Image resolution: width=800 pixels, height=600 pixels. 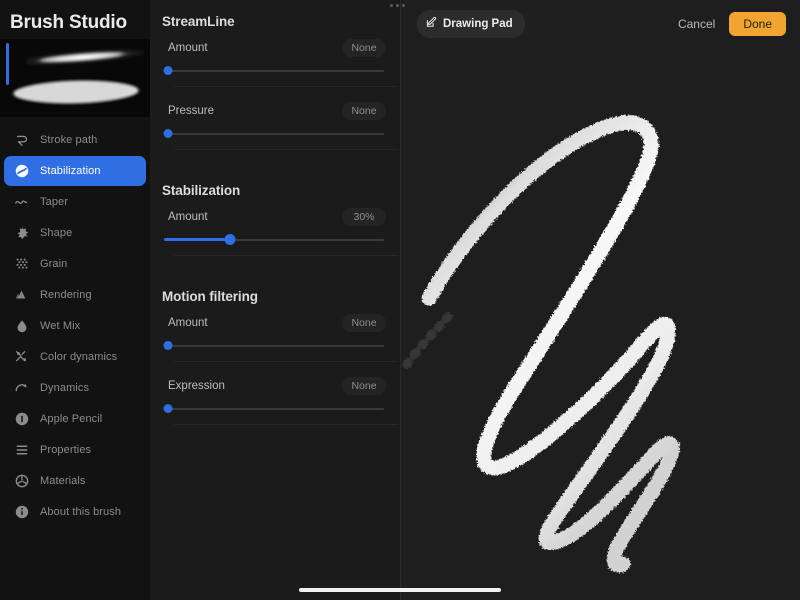 I want to click on setting-label: Expression, so click(x=196, y=386).